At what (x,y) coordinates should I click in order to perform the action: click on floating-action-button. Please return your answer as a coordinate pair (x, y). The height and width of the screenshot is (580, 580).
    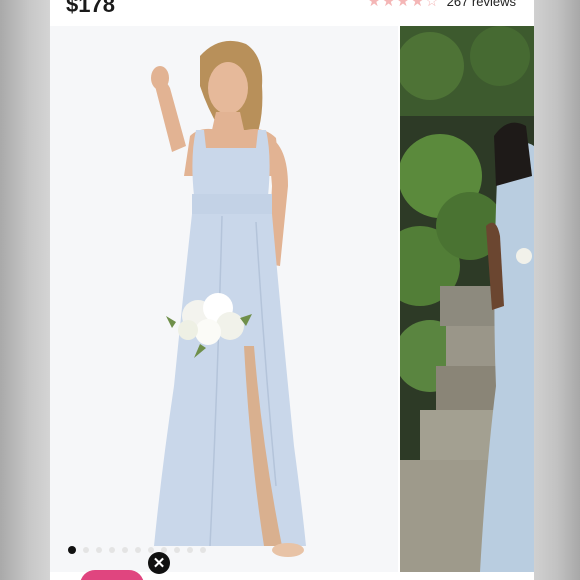
    Looking at the image, I should click on (112, 575).